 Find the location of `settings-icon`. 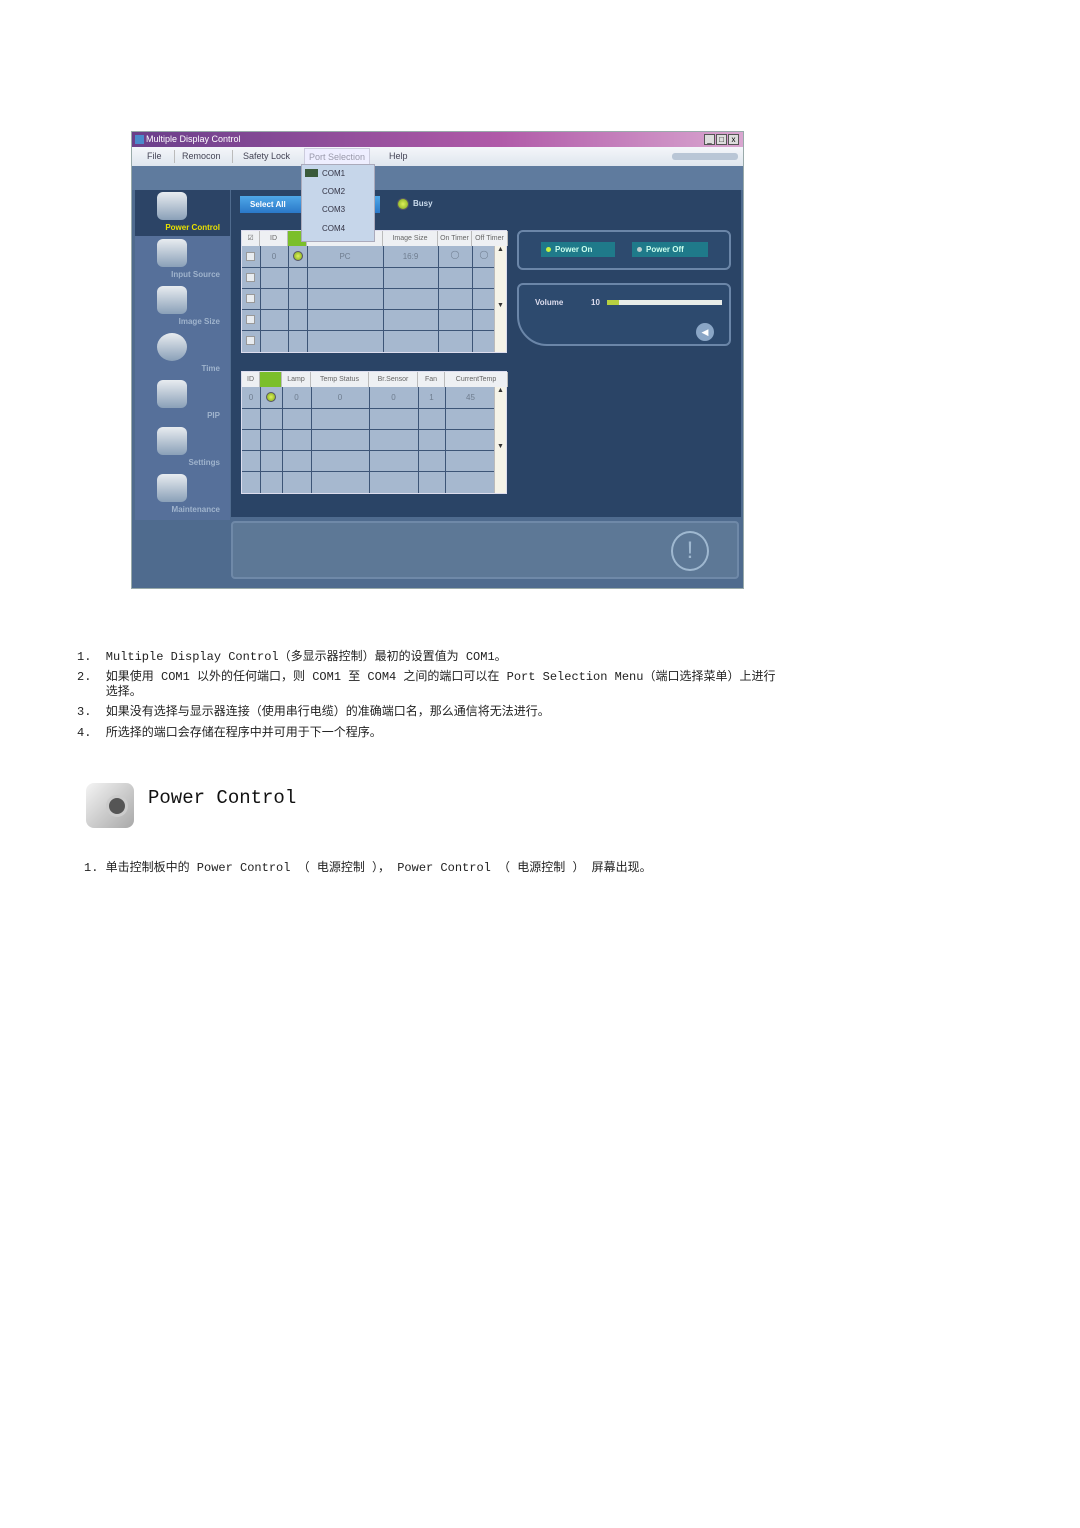

settings-icon is located at coordinates (172, 441).